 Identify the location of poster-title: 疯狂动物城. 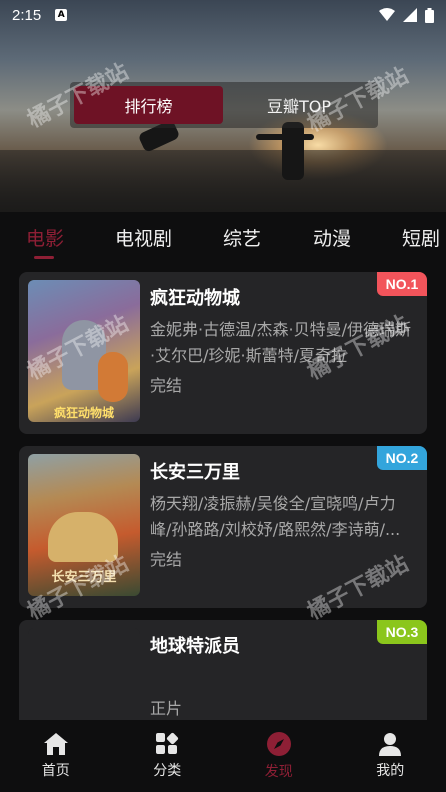
(83, 413).